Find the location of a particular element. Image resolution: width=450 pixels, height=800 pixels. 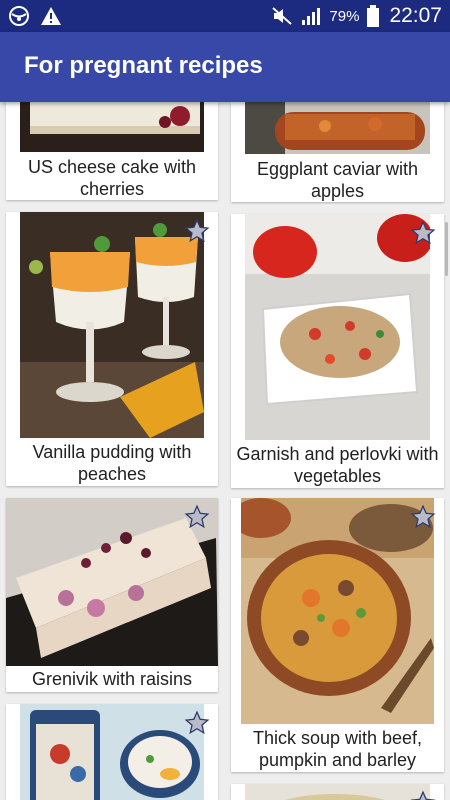

app-notification-icon is located at coordinates (19, 16).